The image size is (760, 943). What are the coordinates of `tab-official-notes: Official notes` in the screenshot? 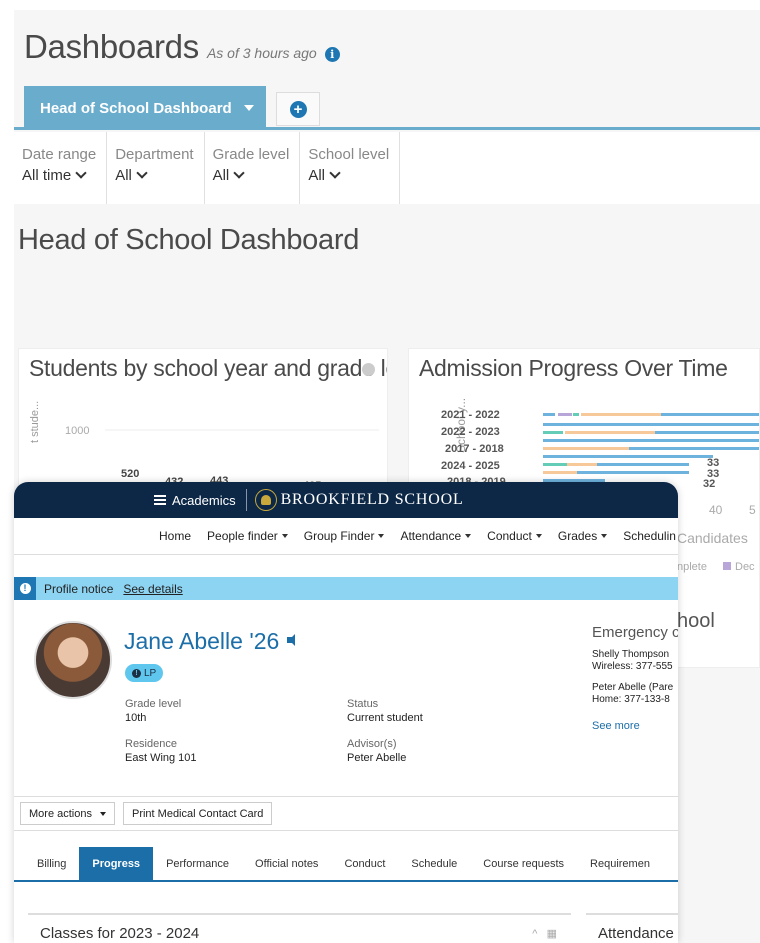 It's located at (286, 863).